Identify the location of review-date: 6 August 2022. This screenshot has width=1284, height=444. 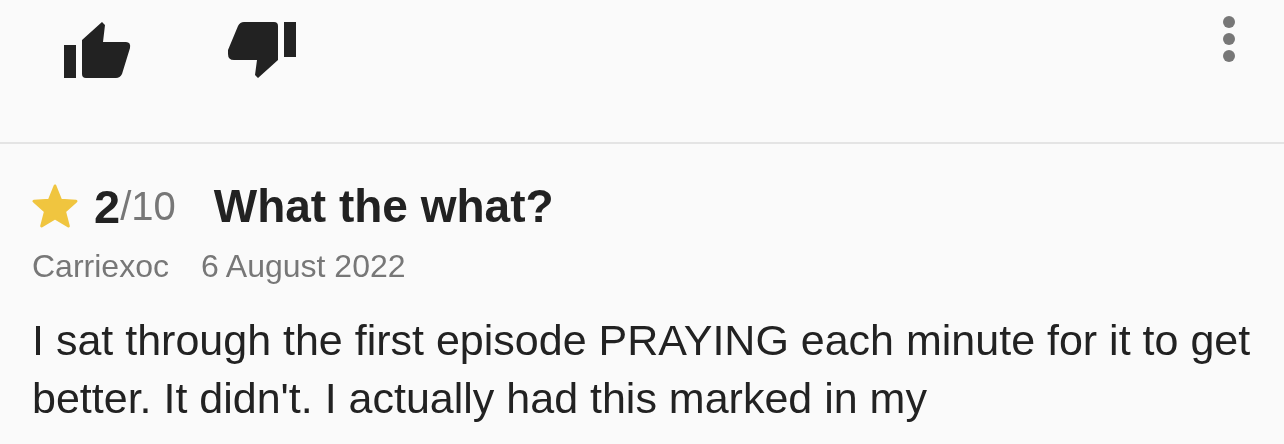
(303, 266).